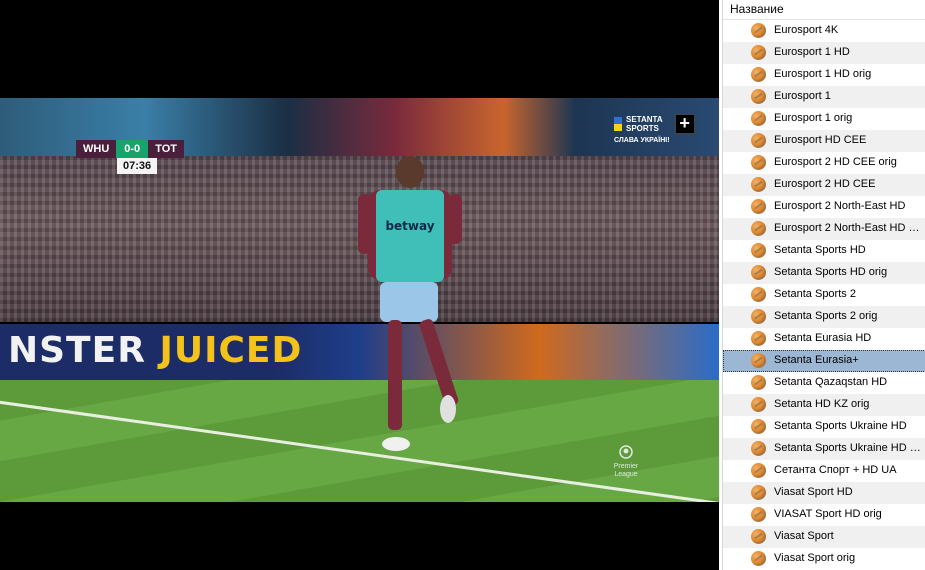  I want to click on channel-name: Setanta Eurasia+, so click(816, 360).